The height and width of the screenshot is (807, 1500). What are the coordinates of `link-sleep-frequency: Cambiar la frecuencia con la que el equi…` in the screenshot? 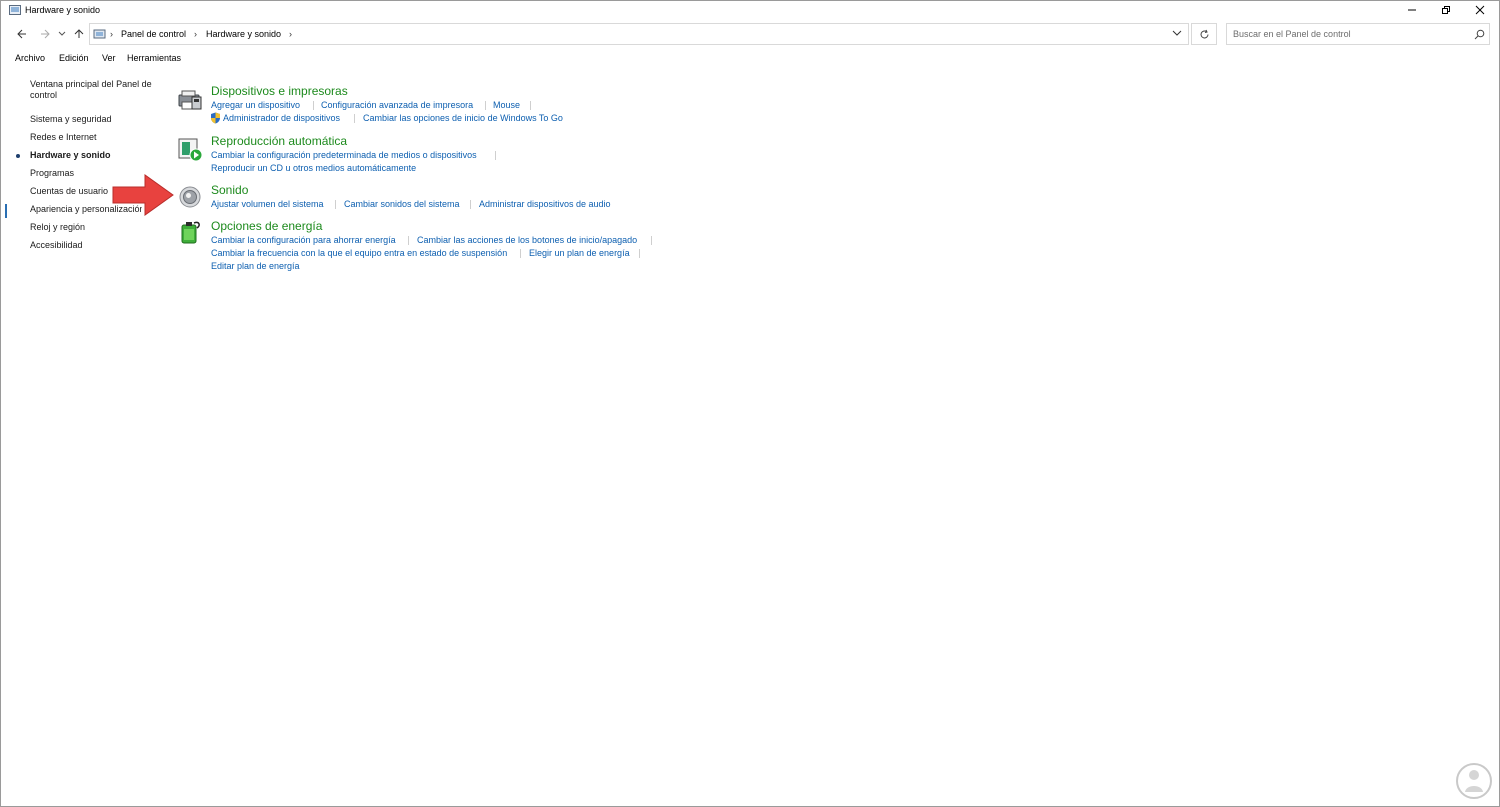 It's located at (359, 253).